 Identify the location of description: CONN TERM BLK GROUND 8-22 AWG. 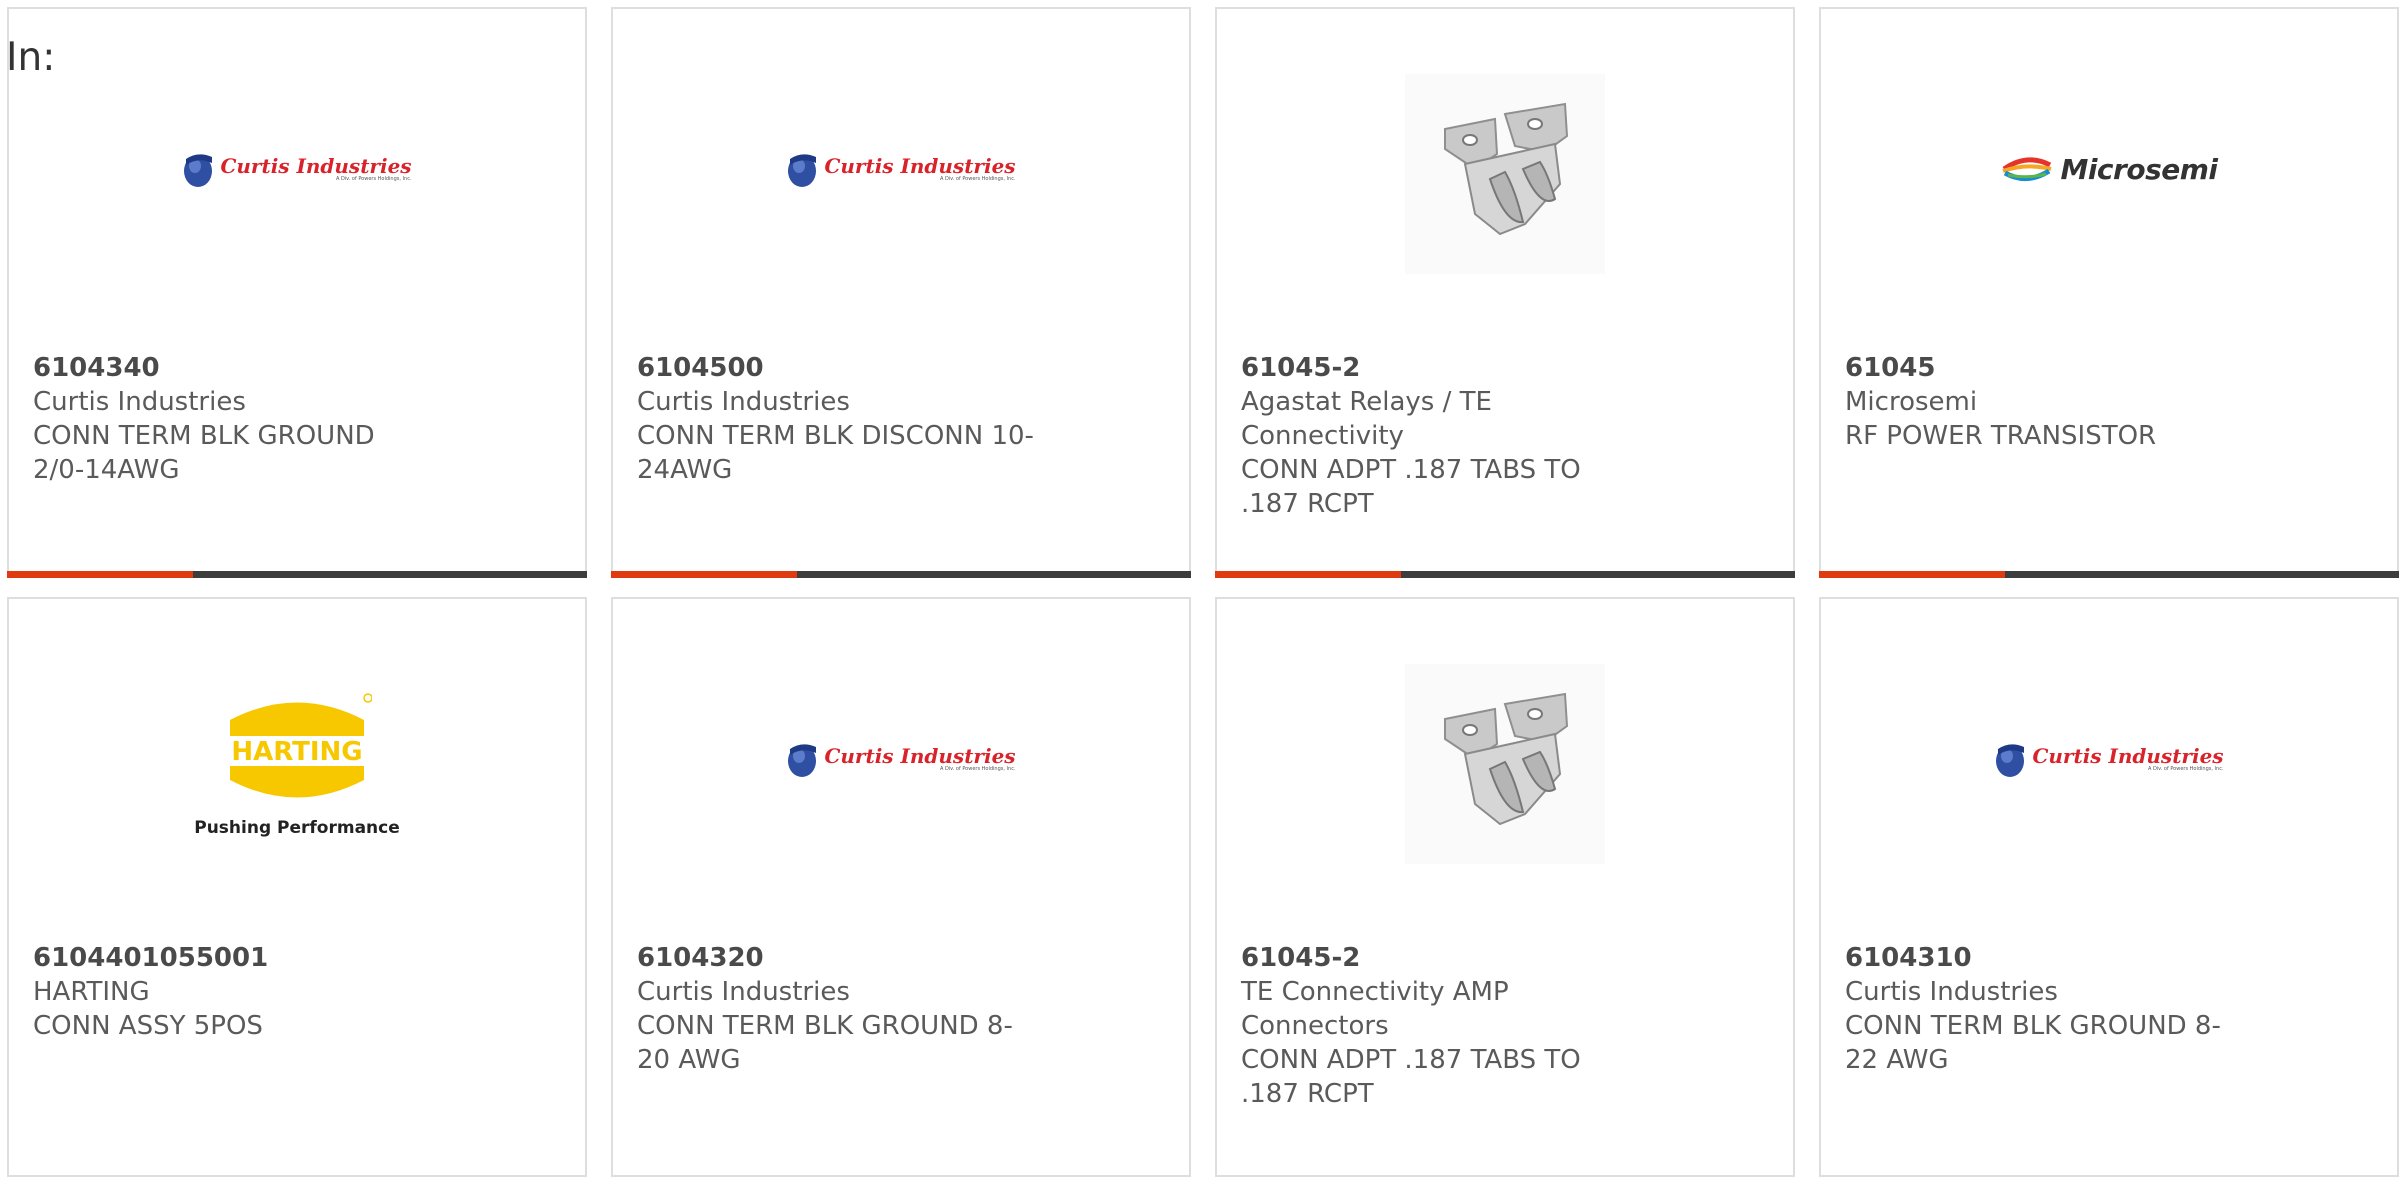
(2033, 1043).